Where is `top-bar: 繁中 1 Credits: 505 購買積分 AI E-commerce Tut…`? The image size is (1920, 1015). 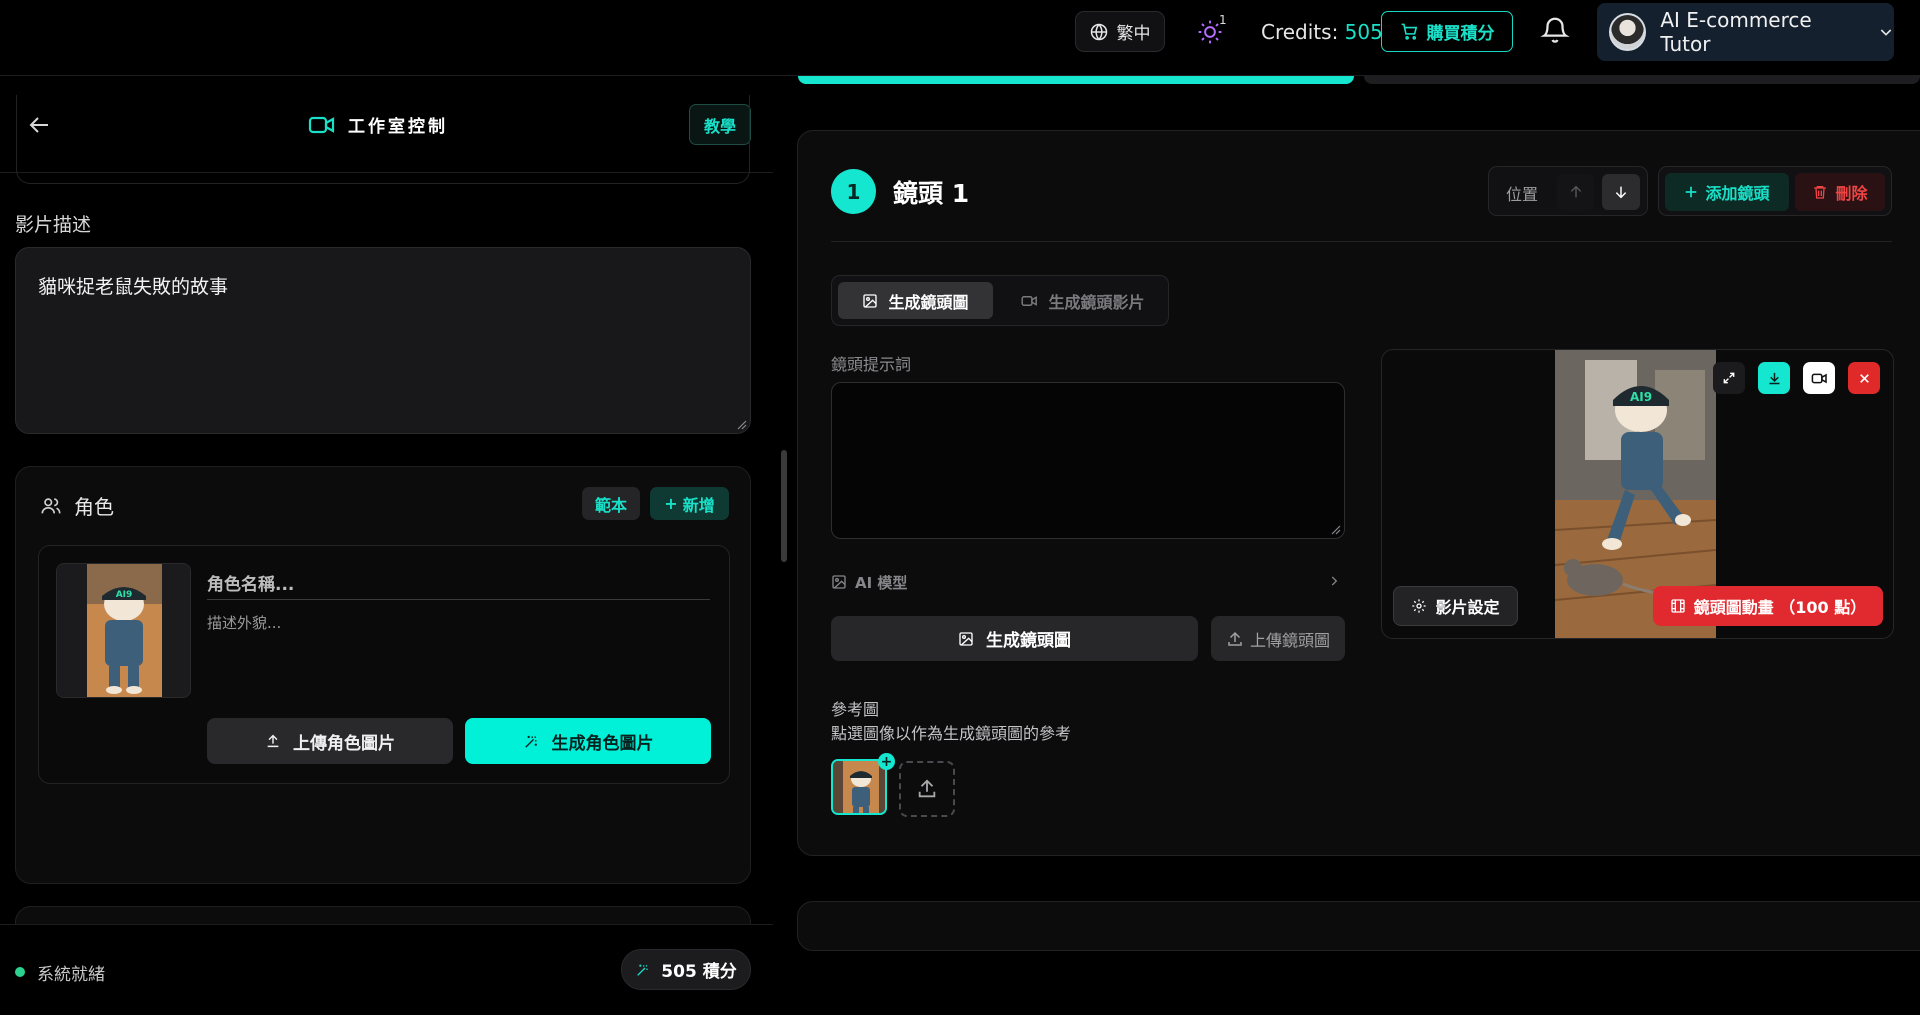
top-bar: 繁中 1 Credits: 505 購買積分 AI E-commerce Tut… is located at coordinates (960, 38).